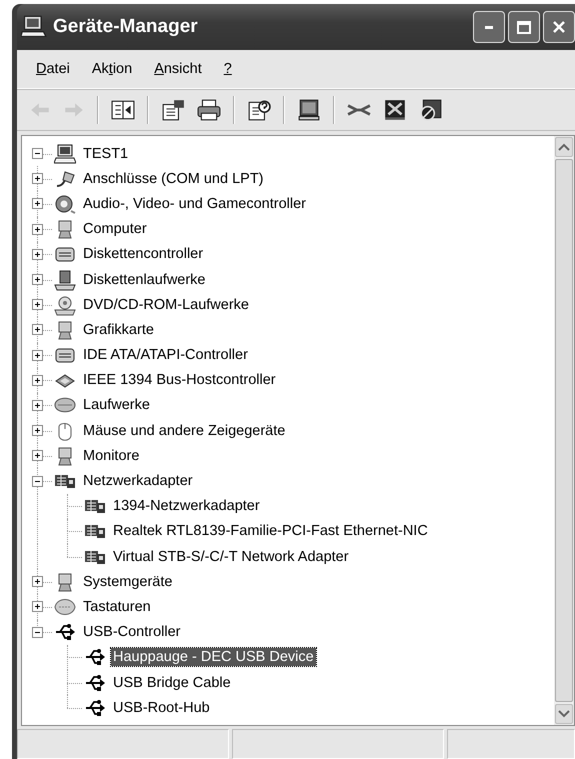 This screenshot has width=575, height=759. I want to click on minimize-icon, so click(489, 27).